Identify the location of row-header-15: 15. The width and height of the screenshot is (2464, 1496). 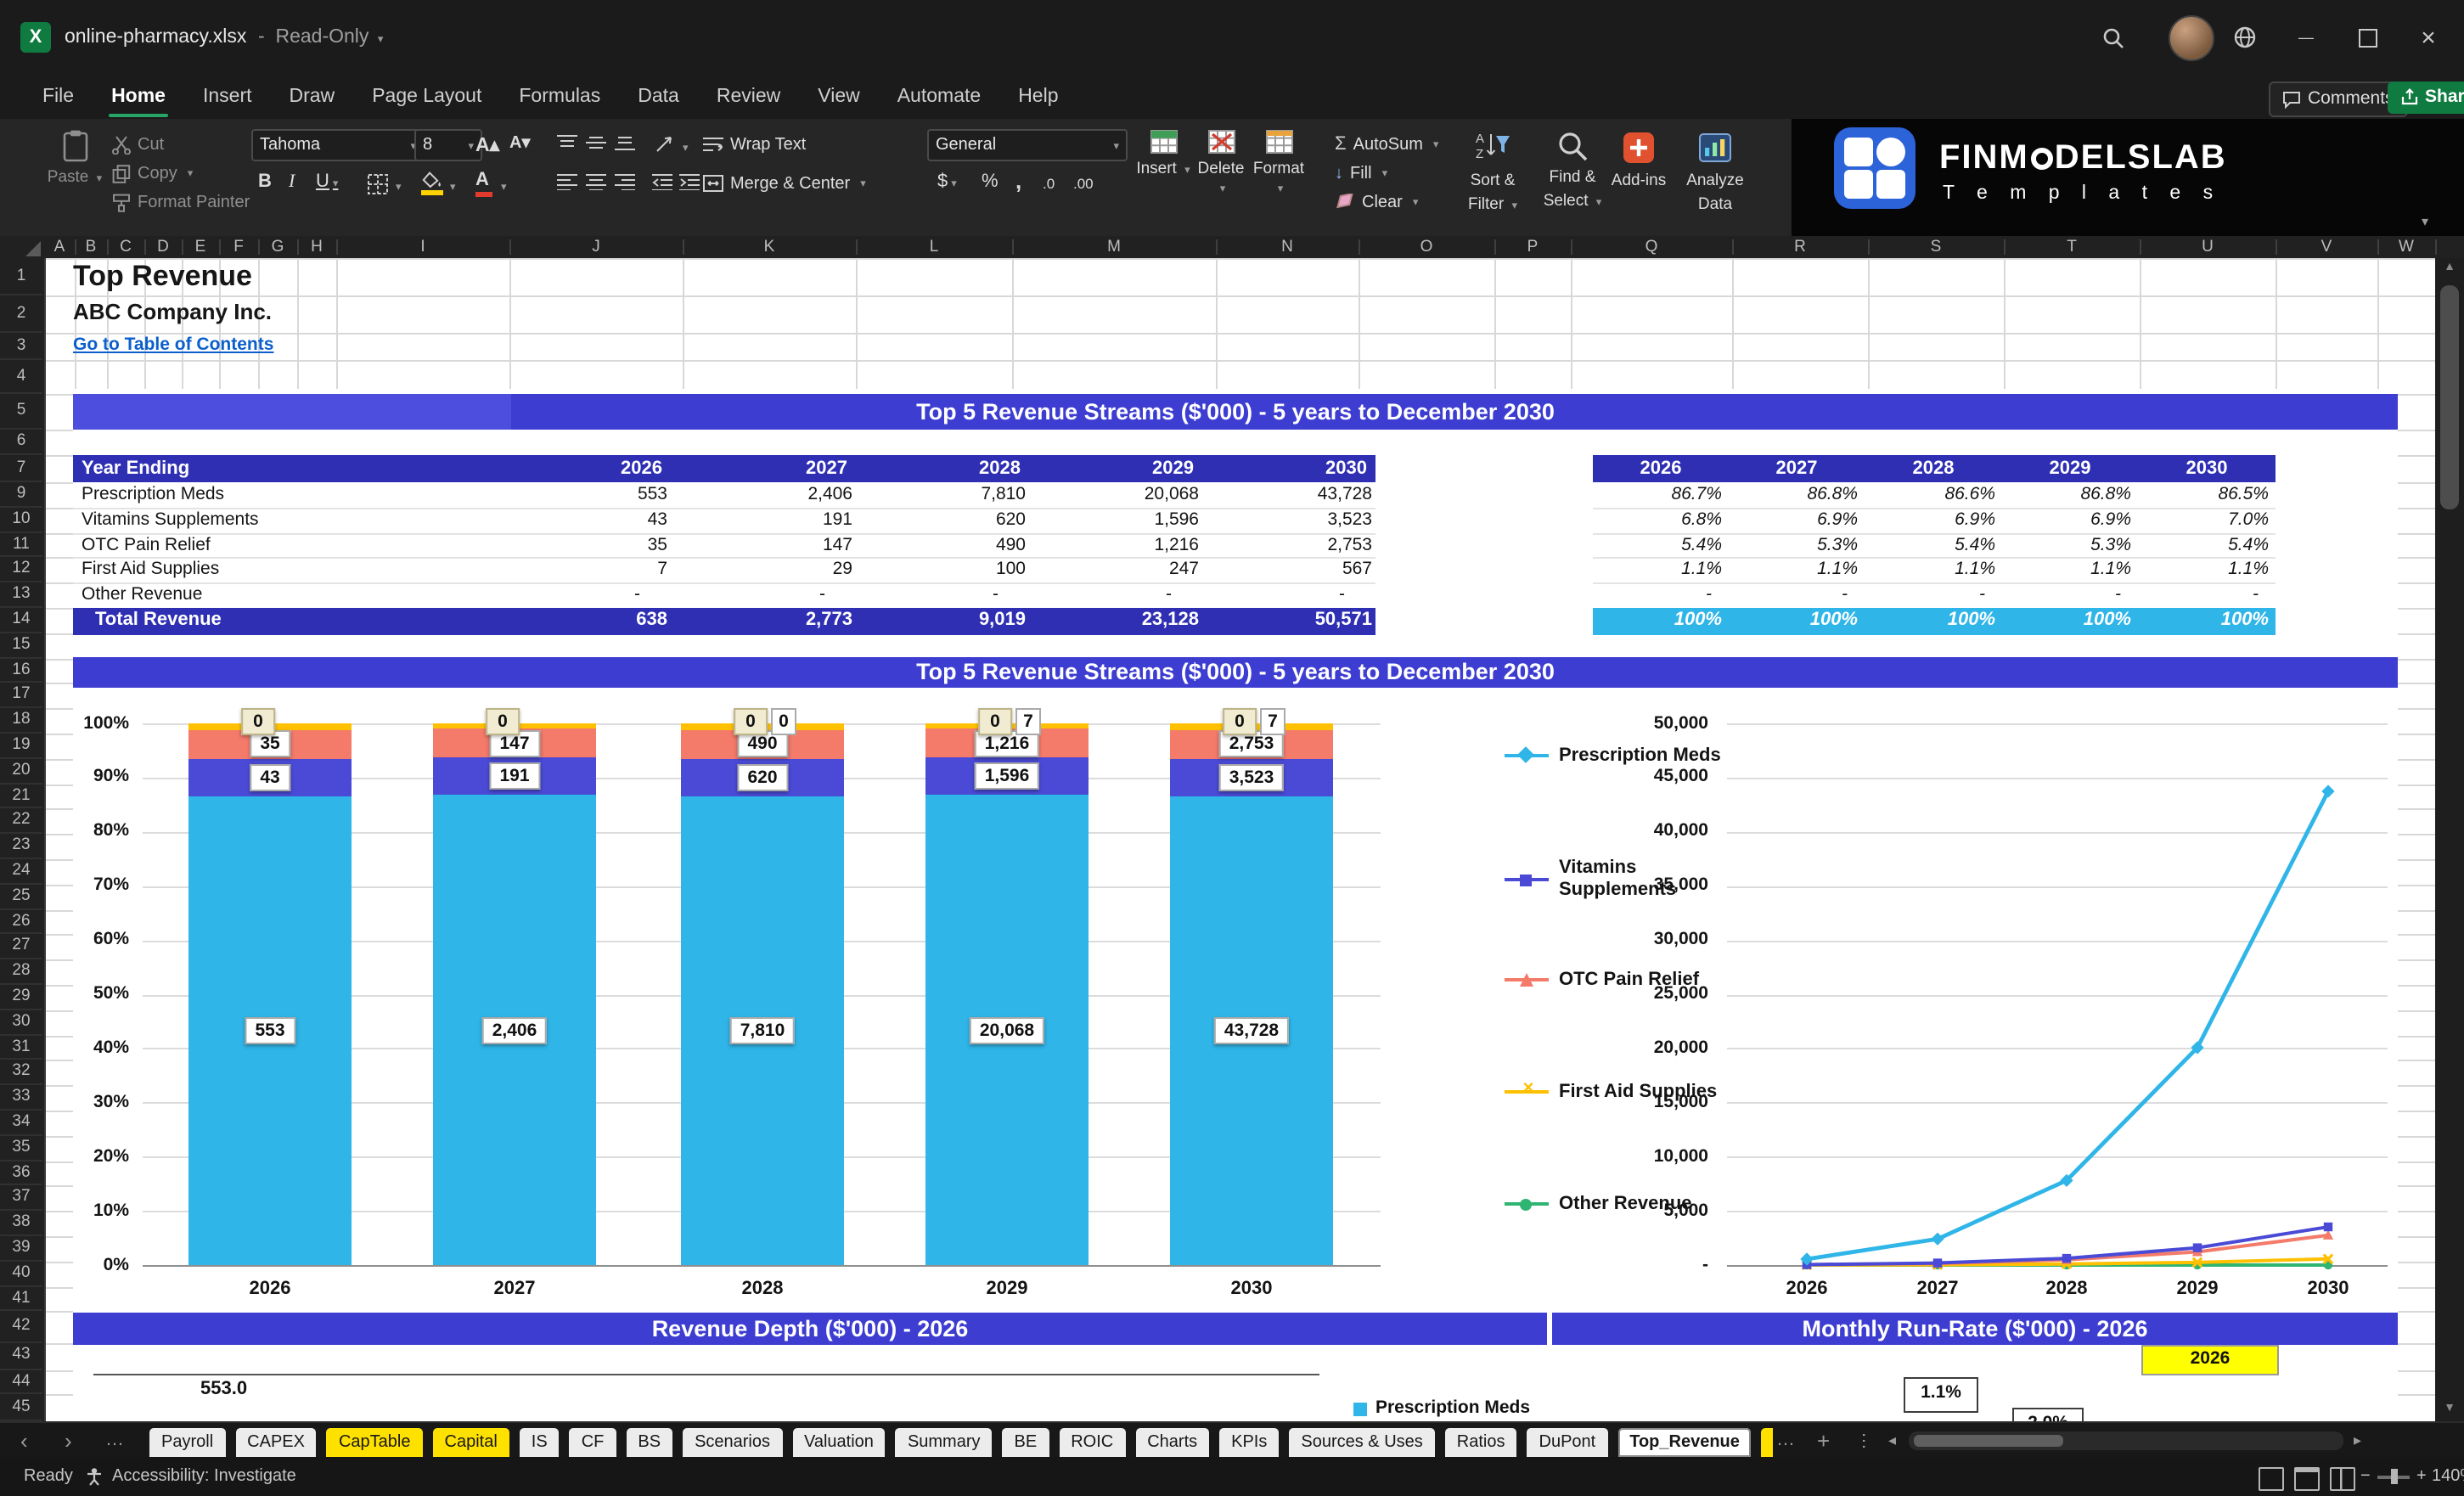
(21, 646).